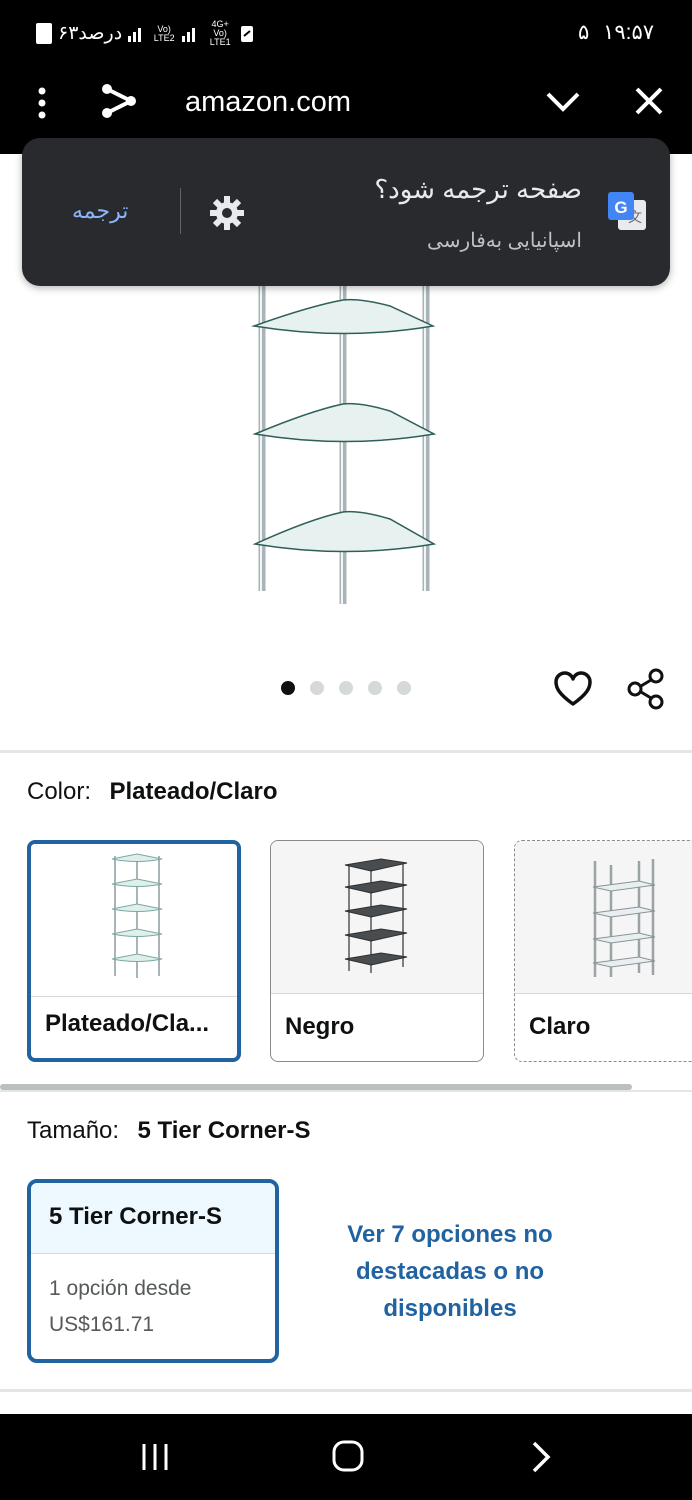 Image resolution: width=692 pixels, height=1500 pixels. Describe the element at coordinates (73, 1130) in the screenshot. I see `size-label: Tamaño:` at that location.